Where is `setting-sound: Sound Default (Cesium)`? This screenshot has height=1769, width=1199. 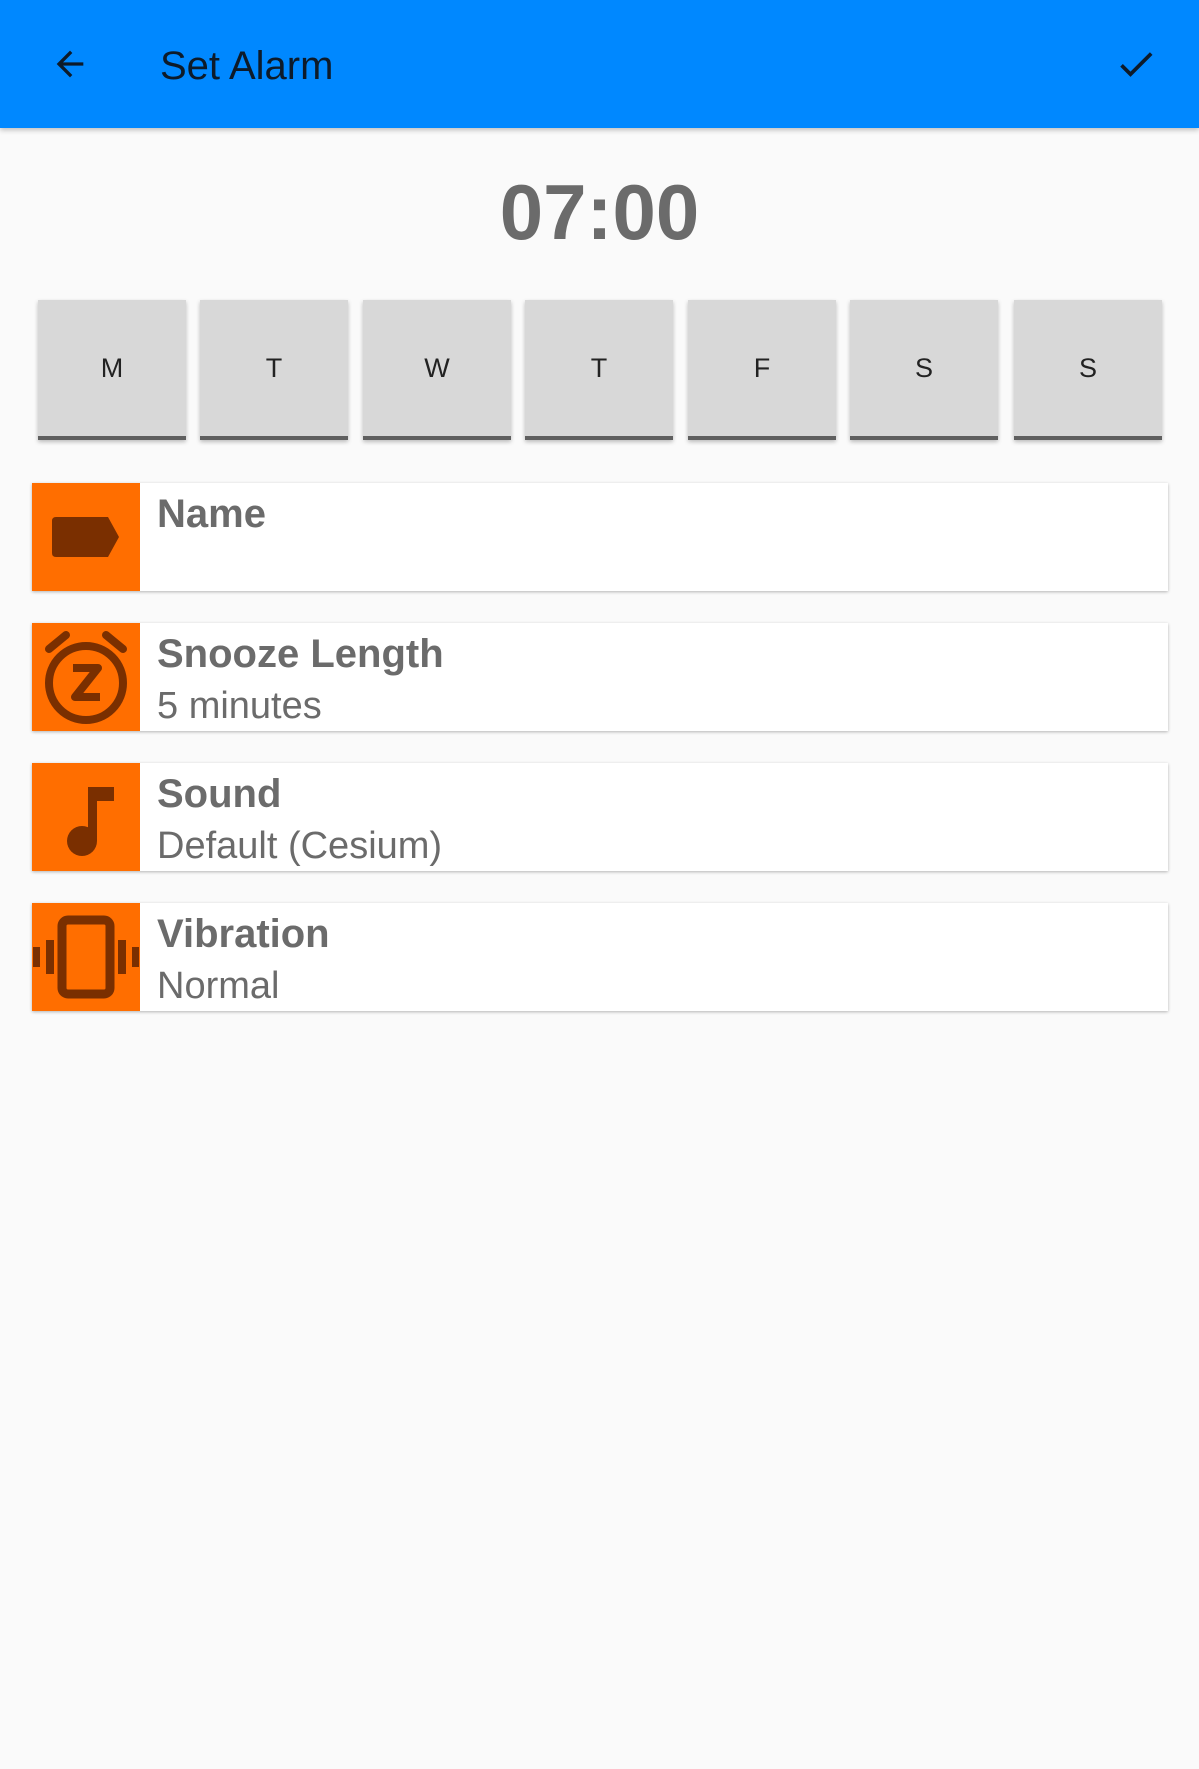
setting-sound: Sound Default (Cesium) is located at coordinates (600, 817).